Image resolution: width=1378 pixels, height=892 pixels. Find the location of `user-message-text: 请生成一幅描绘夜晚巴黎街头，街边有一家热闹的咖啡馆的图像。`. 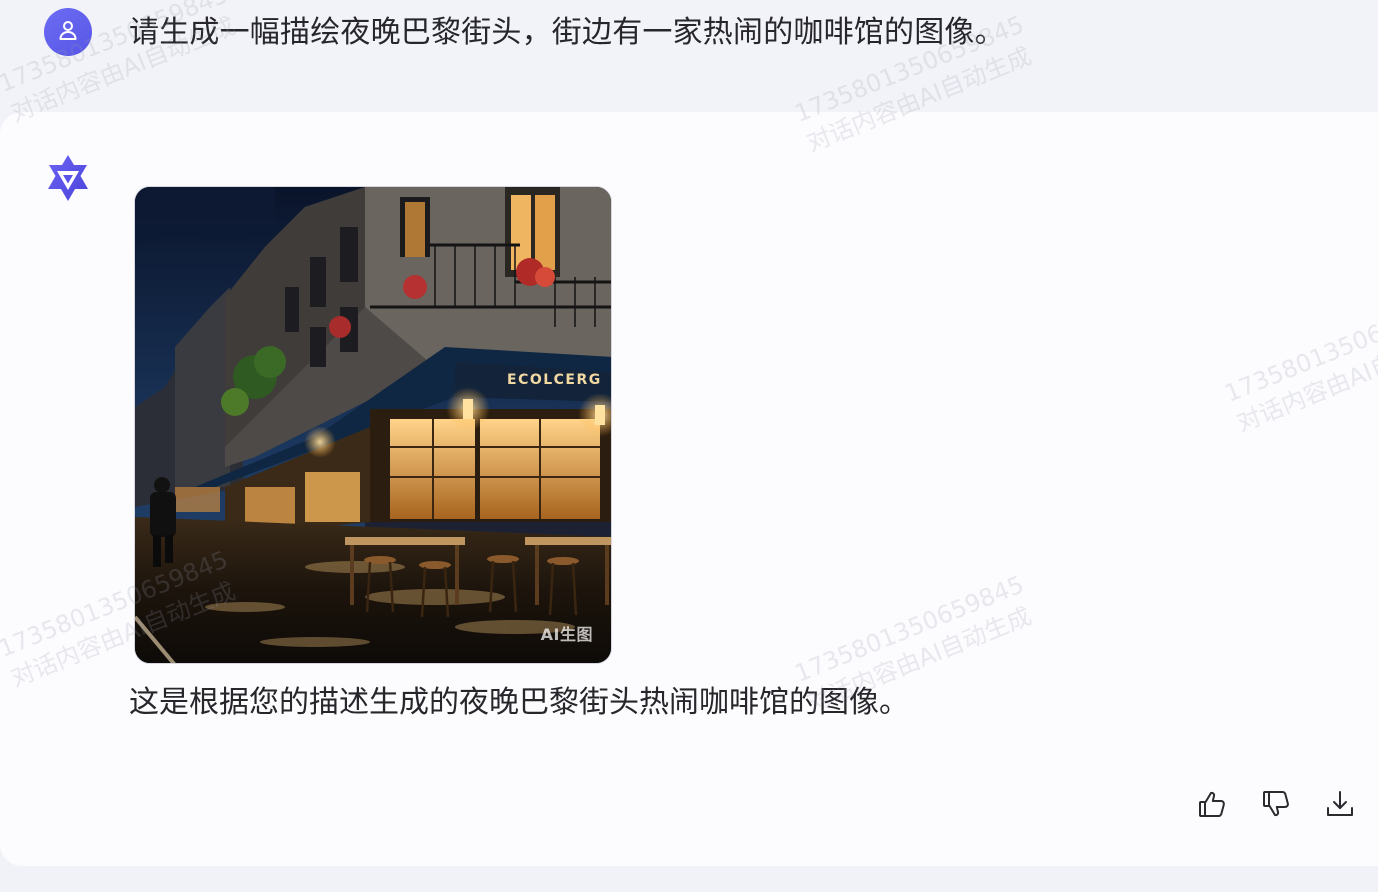

user-message-text: 请生成一幅描绘夜晚巴黎街头，街边有一家热闹的咖啡馆的图像。 is located at coordinates (567, 32).